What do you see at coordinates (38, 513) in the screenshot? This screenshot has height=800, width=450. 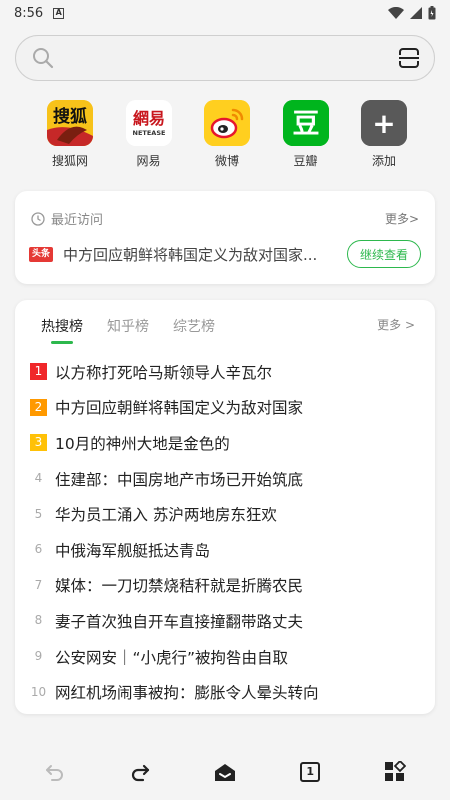 I see `rank-number: 5` at bounding box center [38, 513].